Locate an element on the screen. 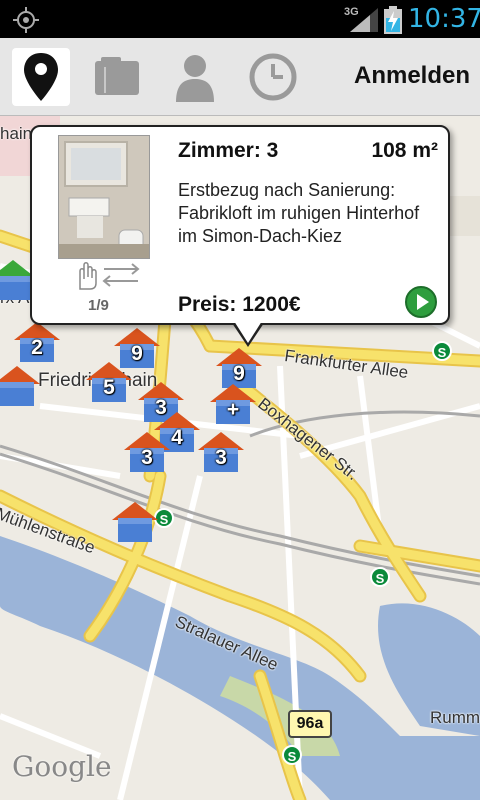  toolbar: Anmelden is located at coordinates (240, 77).